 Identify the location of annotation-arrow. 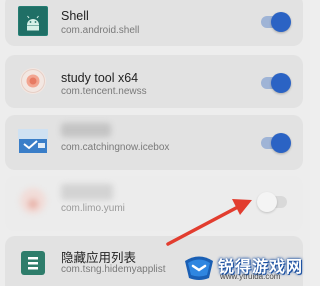
(209, 222).